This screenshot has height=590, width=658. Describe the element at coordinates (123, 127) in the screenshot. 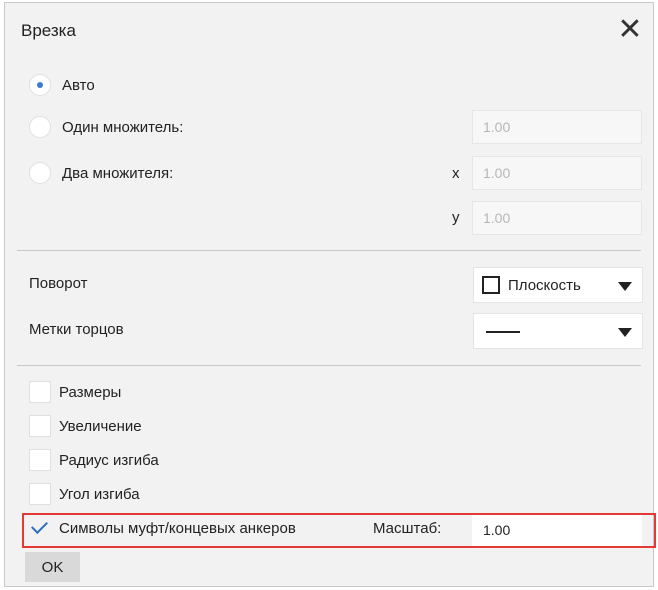

I see `radio-single-factor-label: Один множитель:` at that location.